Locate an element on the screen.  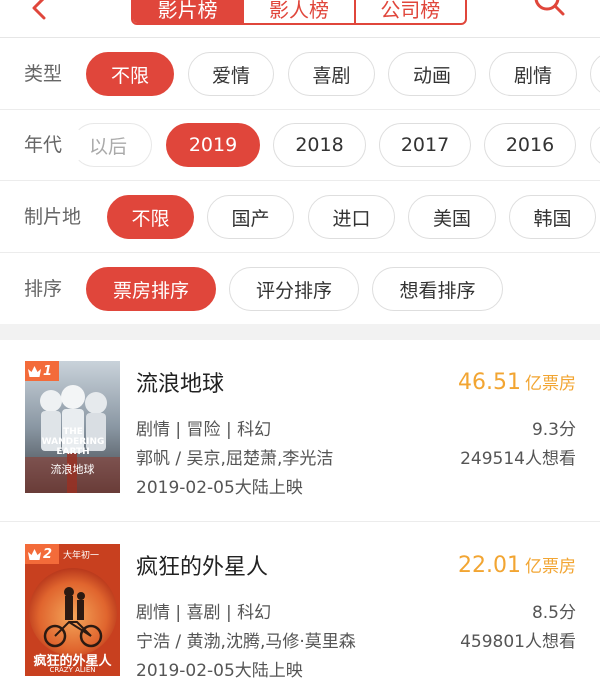
rank-badge: 2 is located at coordinates (42, 554).